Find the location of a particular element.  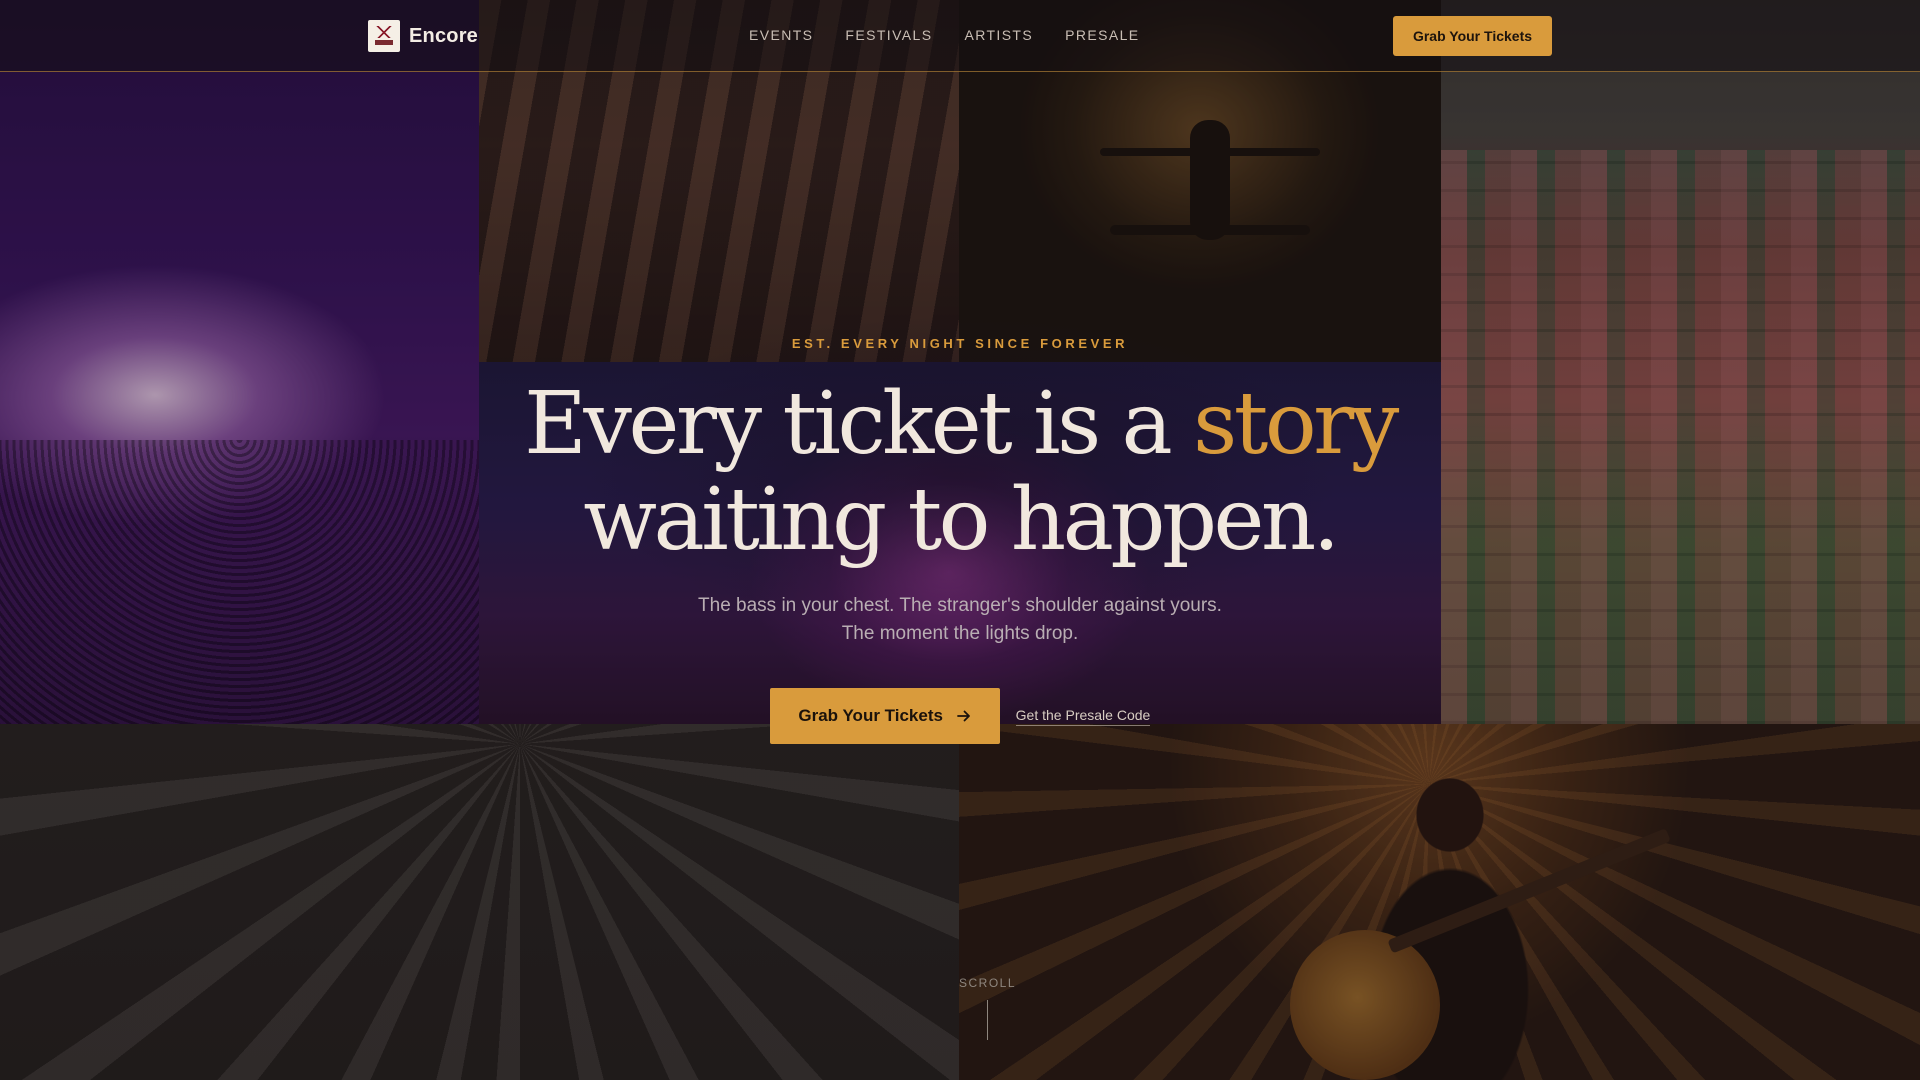

headline-accent: story is located at coordinates (1296, 424).